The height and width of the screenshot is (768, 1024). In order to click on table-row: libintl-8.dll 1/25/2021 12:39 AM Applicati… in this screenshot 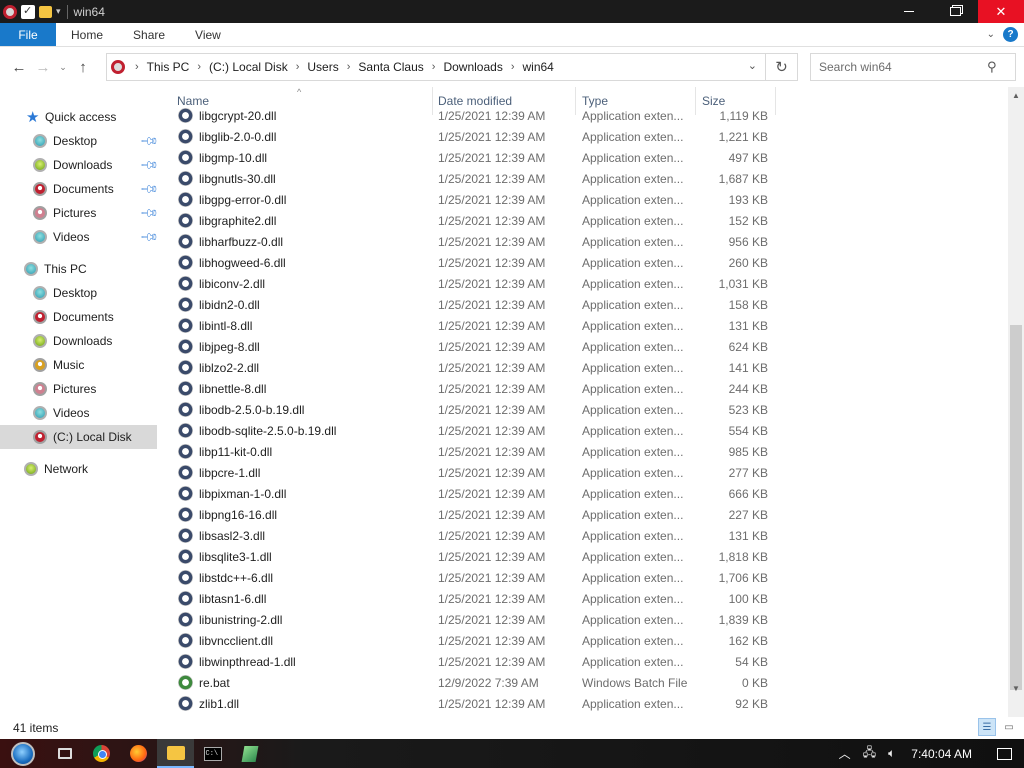, I will do `click(470, 325)`.